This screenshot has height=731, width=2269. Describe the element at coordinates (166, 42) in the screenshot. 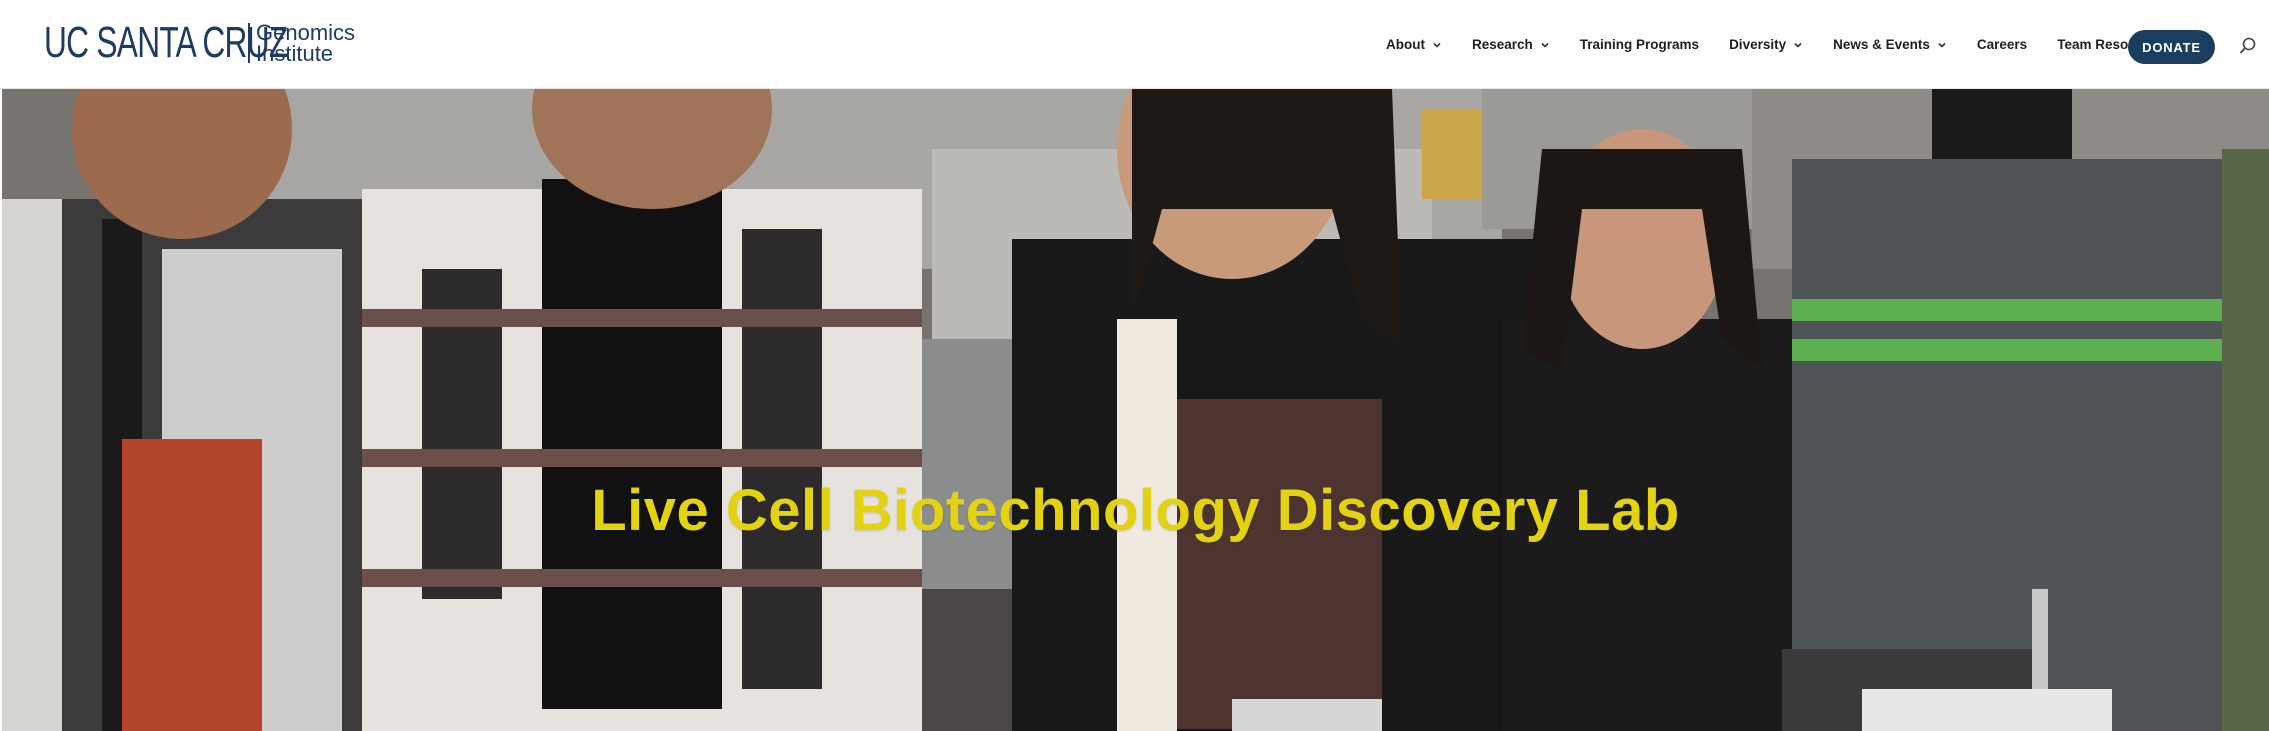

I see `logo-wordmark: UC SANTA CRUZ` at that location.